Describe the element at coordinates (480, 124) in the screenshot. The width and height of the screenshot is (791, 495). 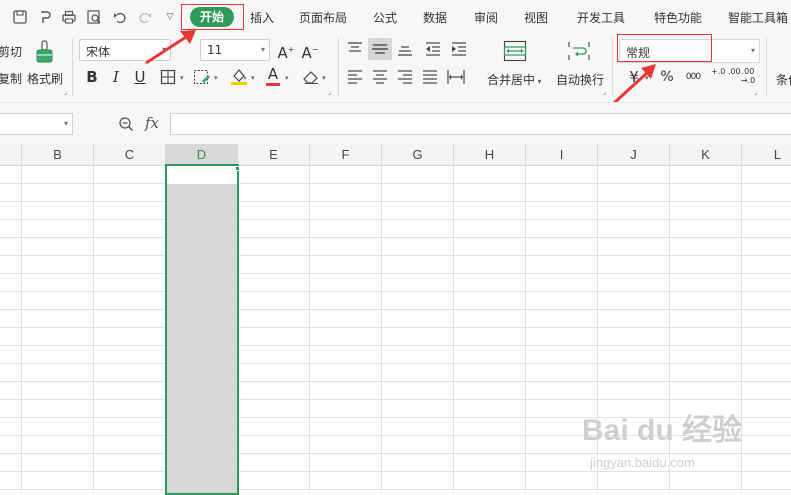
I see `formula-input` at that location.